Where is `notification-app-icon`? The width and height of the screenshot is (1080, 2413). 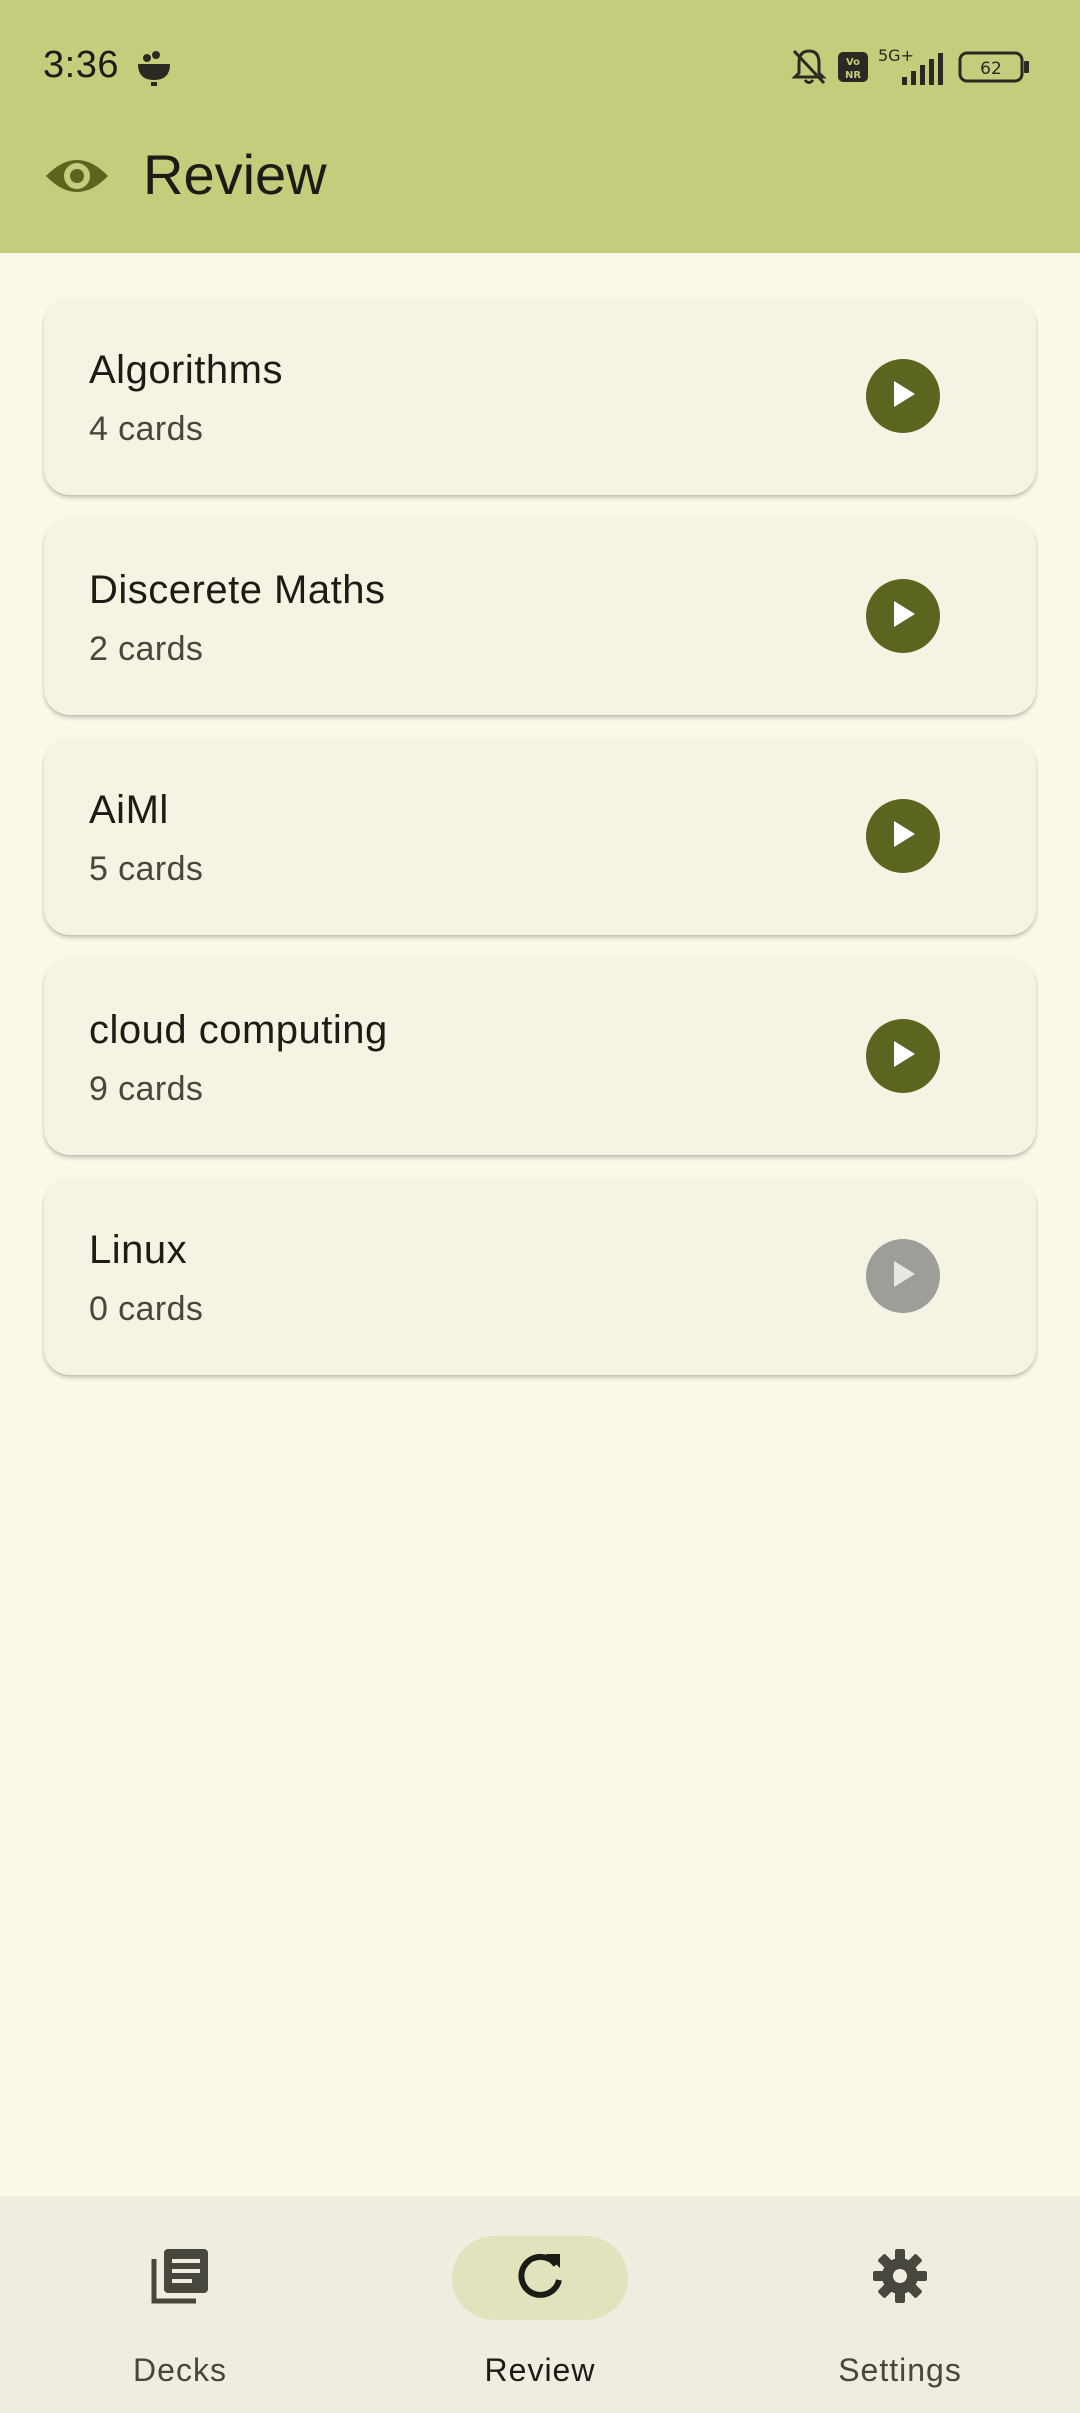 notification-app-icon is located at coordinates (154, 67).